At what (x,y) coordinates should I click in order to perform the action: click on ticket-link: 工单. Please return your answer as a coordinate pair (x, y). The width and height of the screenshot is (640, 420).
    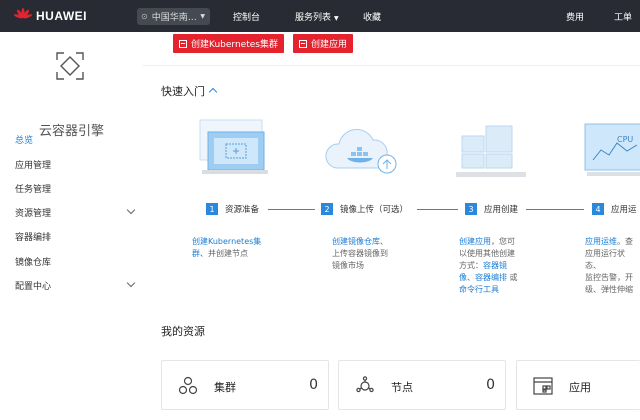
    Looking at the image, I should click on (623, 16).